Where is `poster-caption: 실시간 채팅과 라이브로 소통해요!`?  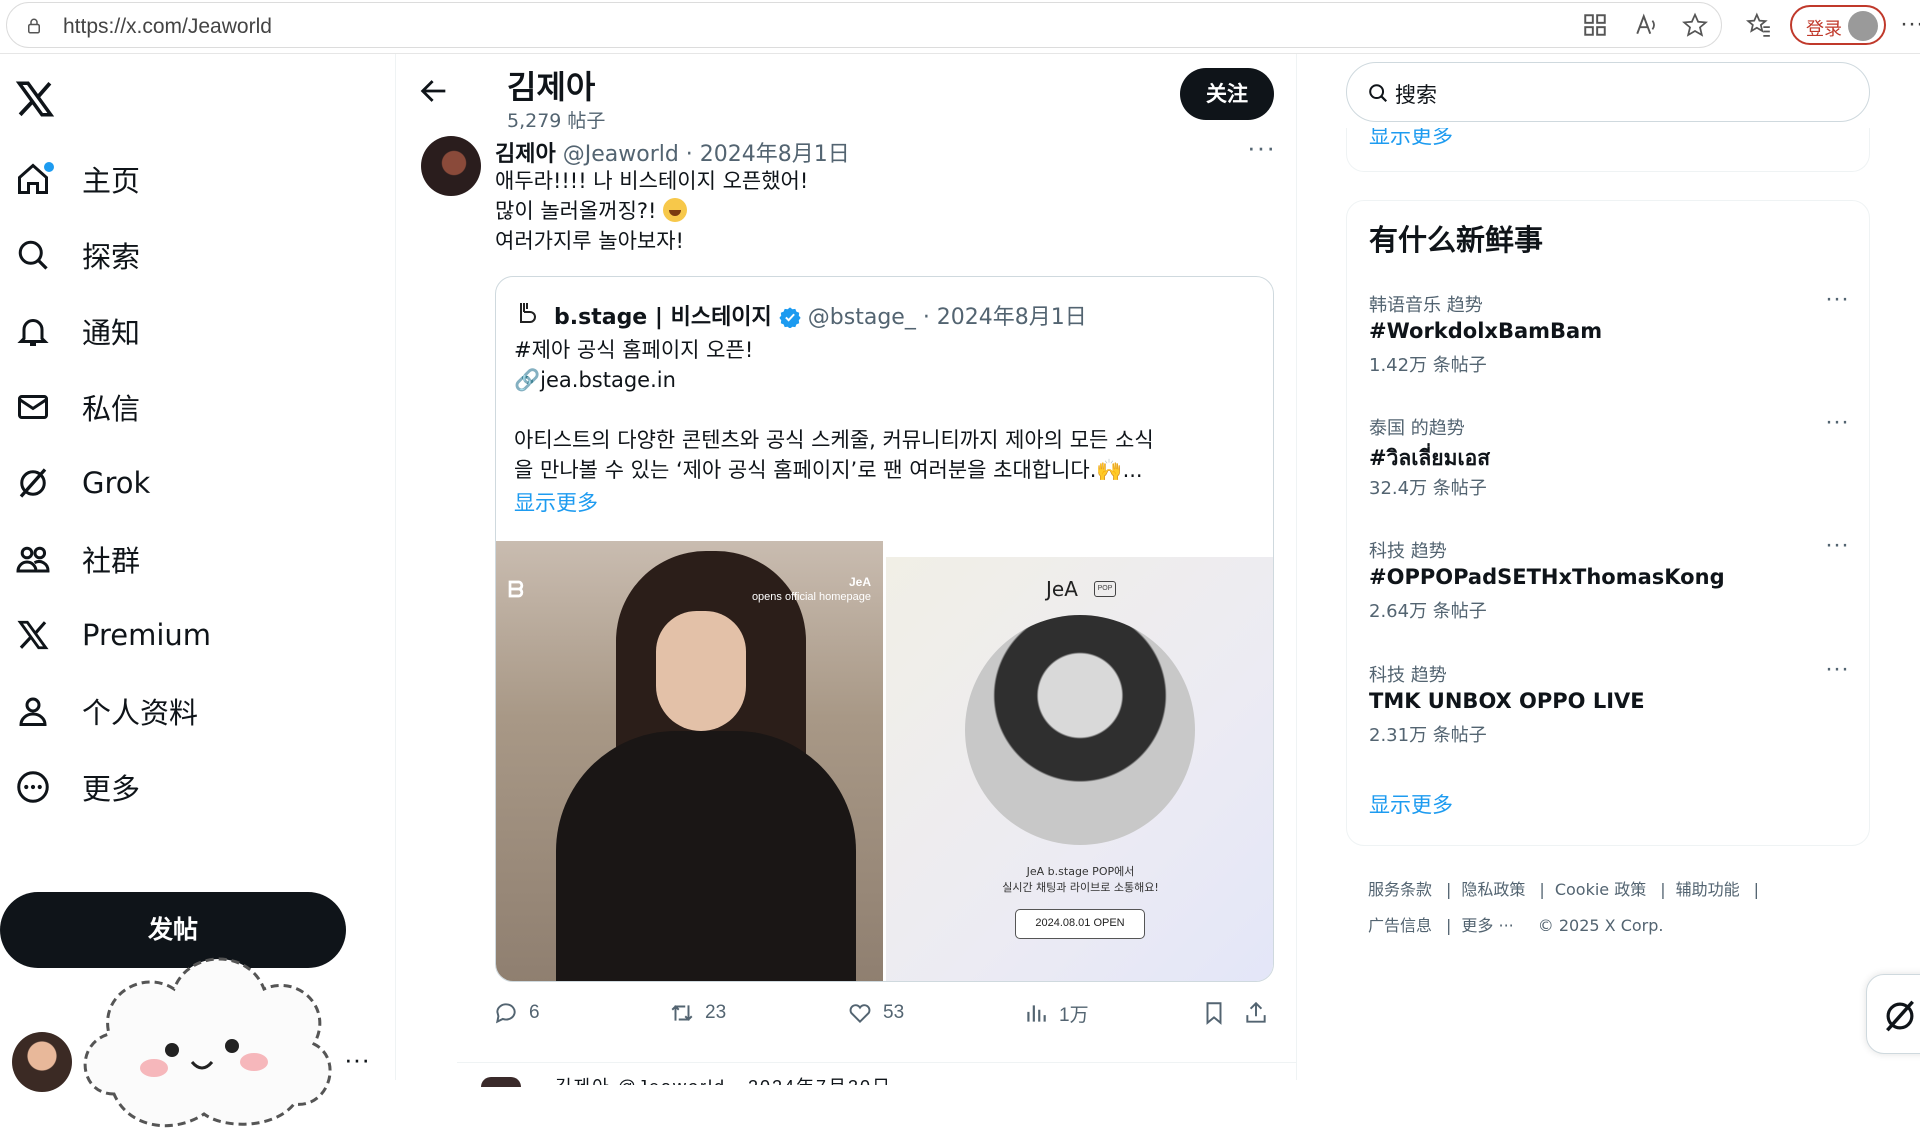
poster-caption: 실시간 채팅과 라이브로 소통해요! is located at coordinates (1080, 887).